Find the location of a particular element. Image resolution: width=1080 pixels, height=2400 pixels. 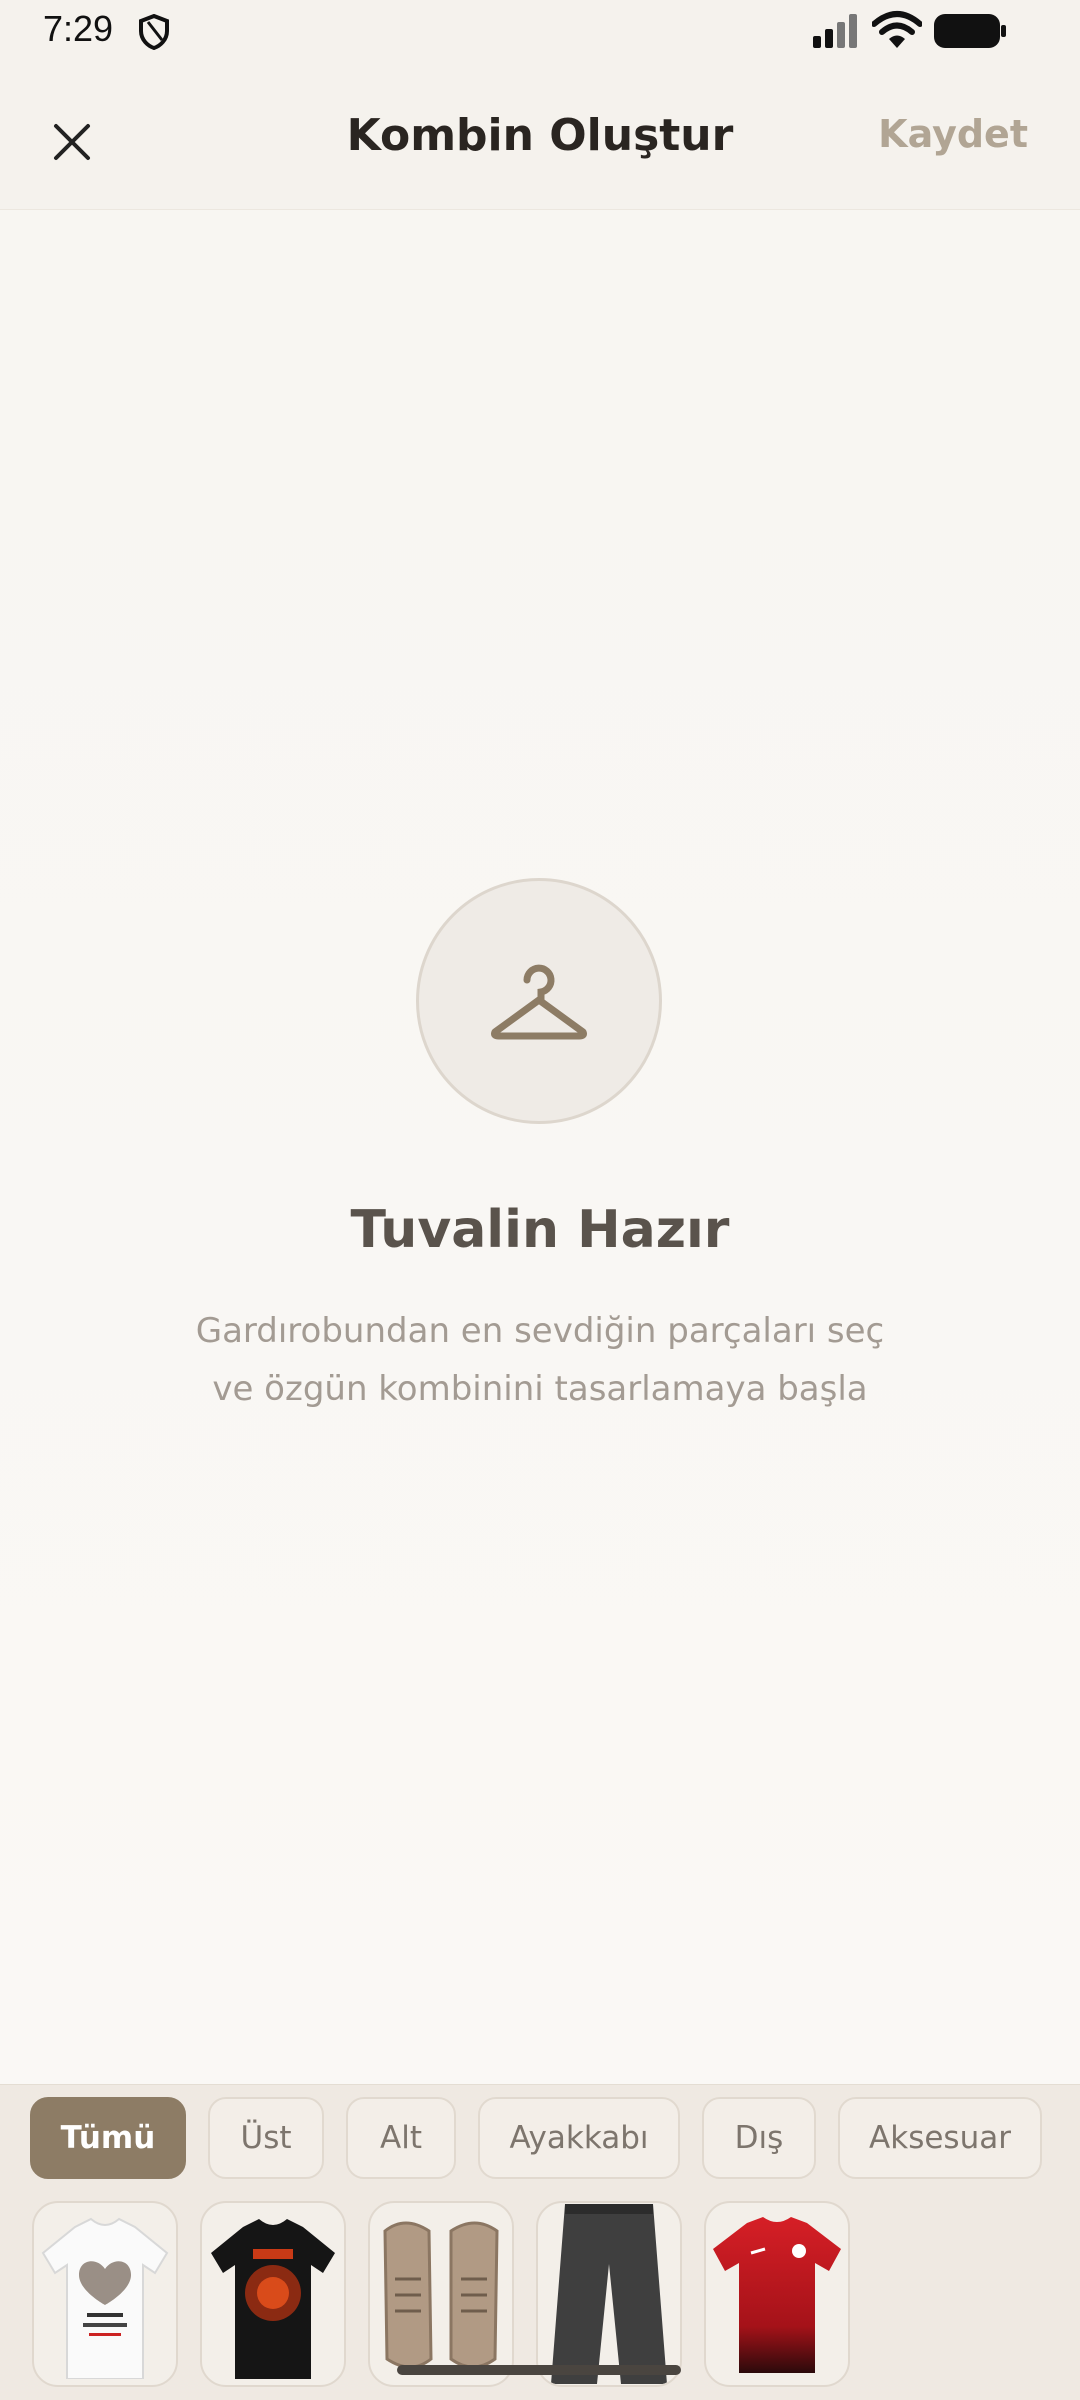

empty-state-icon-circle is located at coordinates (539, 1001).